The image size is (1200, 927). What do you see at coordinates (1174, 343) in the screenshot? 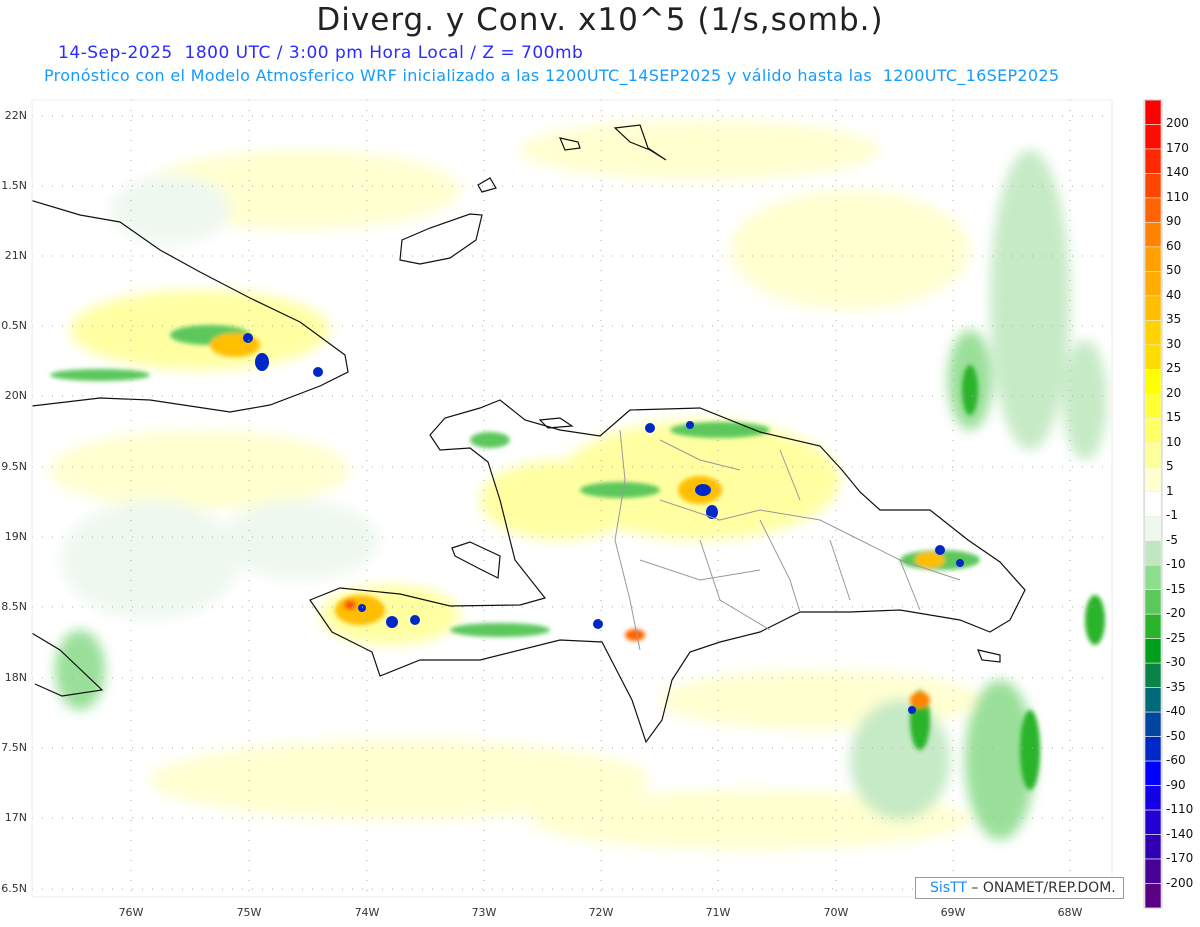
I see `colorbar-label: 30` at bounding box center [1174, 343].